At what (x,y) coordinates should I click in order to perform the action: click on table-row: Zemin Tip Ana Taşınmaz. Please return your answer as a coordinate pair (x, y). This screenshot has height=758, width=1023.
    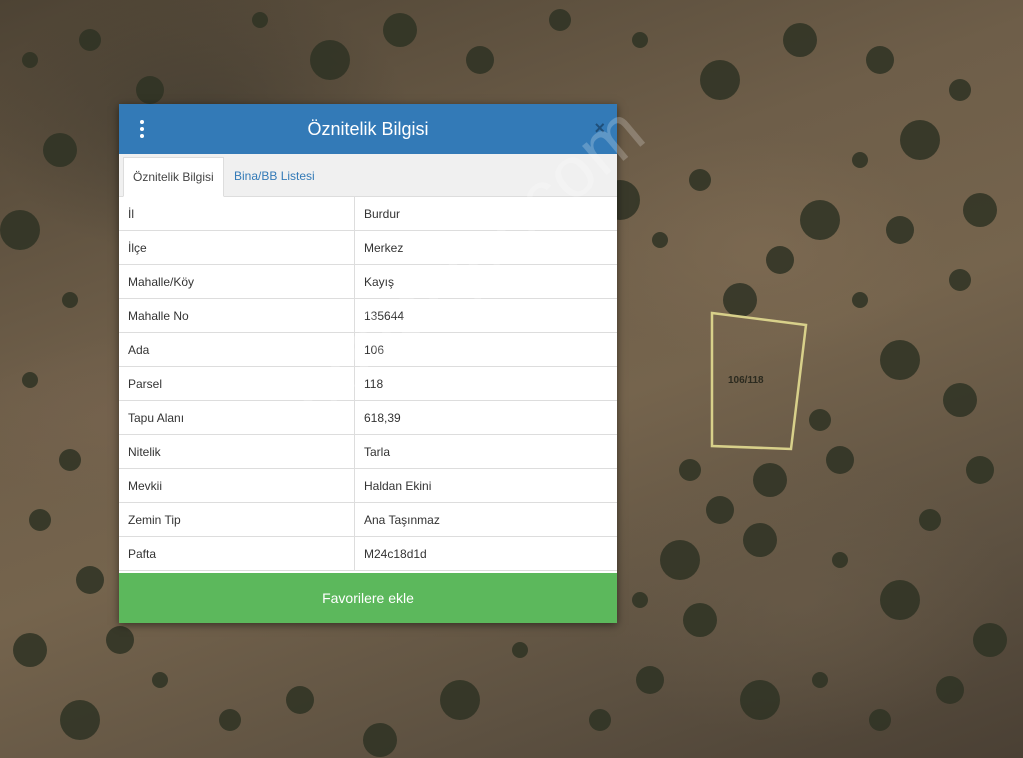
    Looking at the image, I should click on (368, 519).